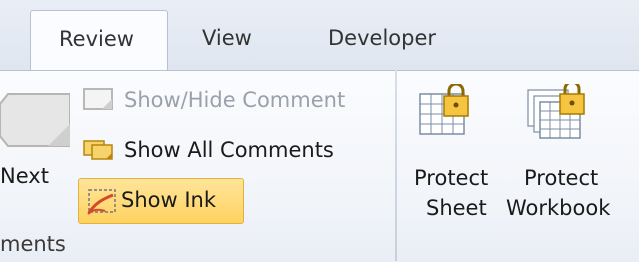  Describe the element at coordinates (35, 120) in the screenshot. I see `next-comment-icon` at that location.